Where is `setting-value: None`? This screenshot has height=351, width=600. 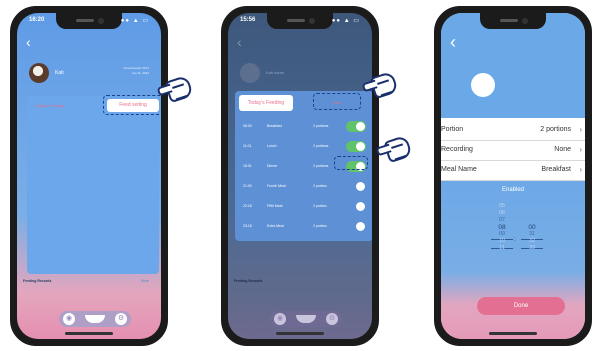 setting-value: None is located at coordinates (562, 149).